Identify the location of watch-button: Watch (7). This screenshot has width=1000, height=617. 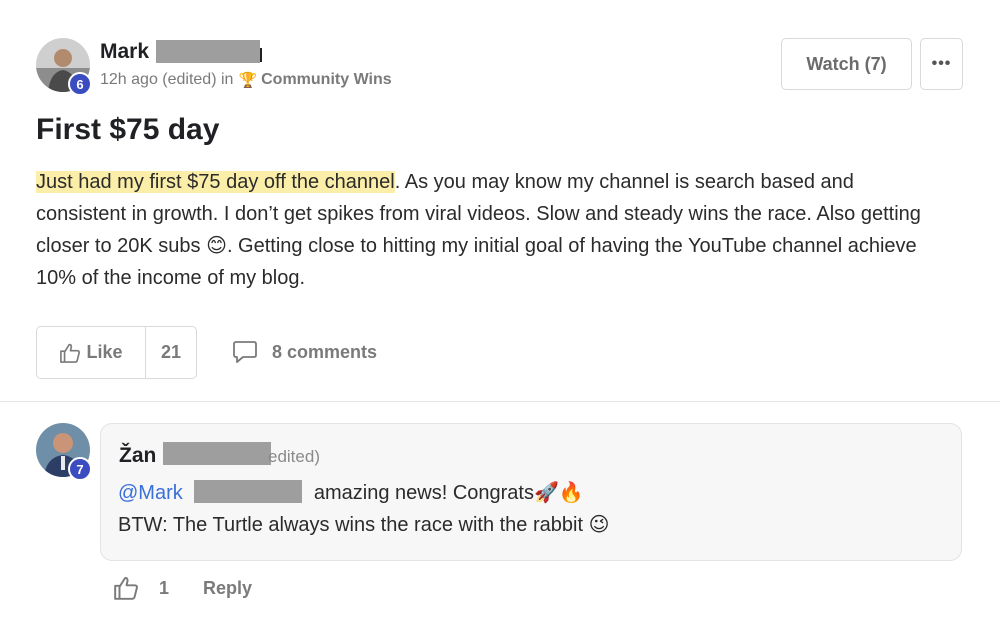
(846, 64).